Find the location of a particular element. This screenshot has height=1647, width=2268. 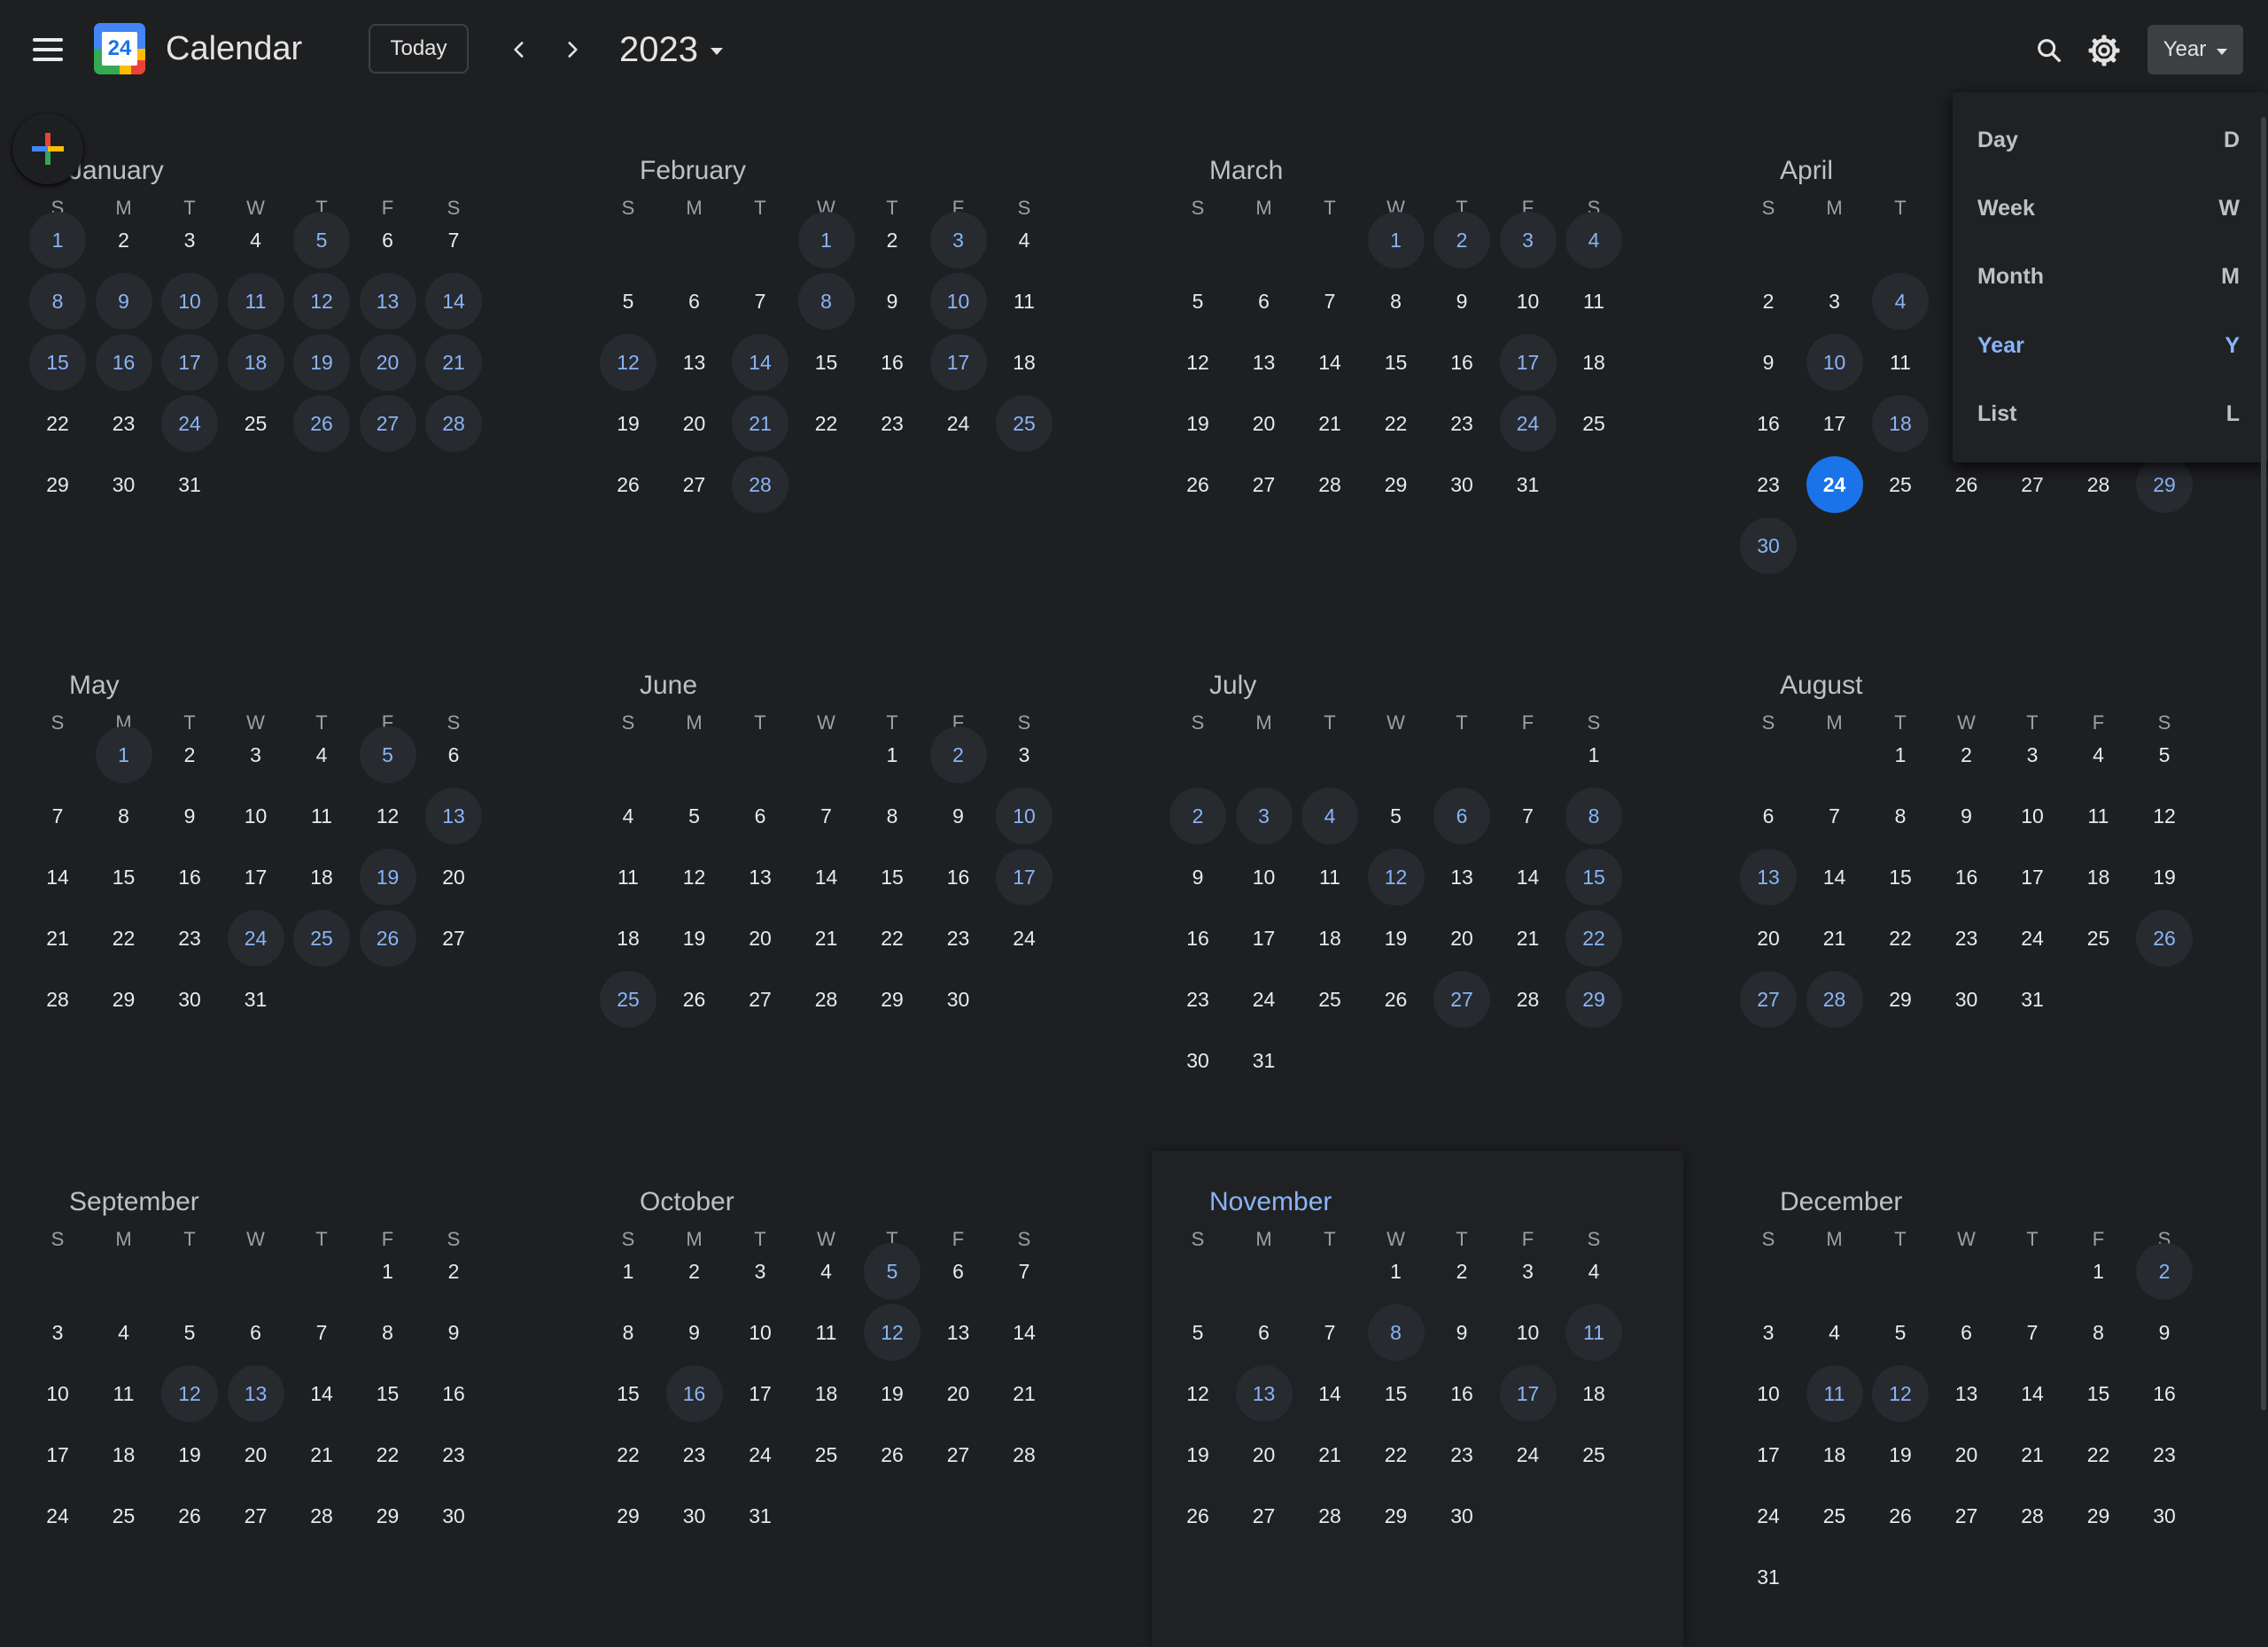

day-cell: 30 is located at coordinates (1461, 484).